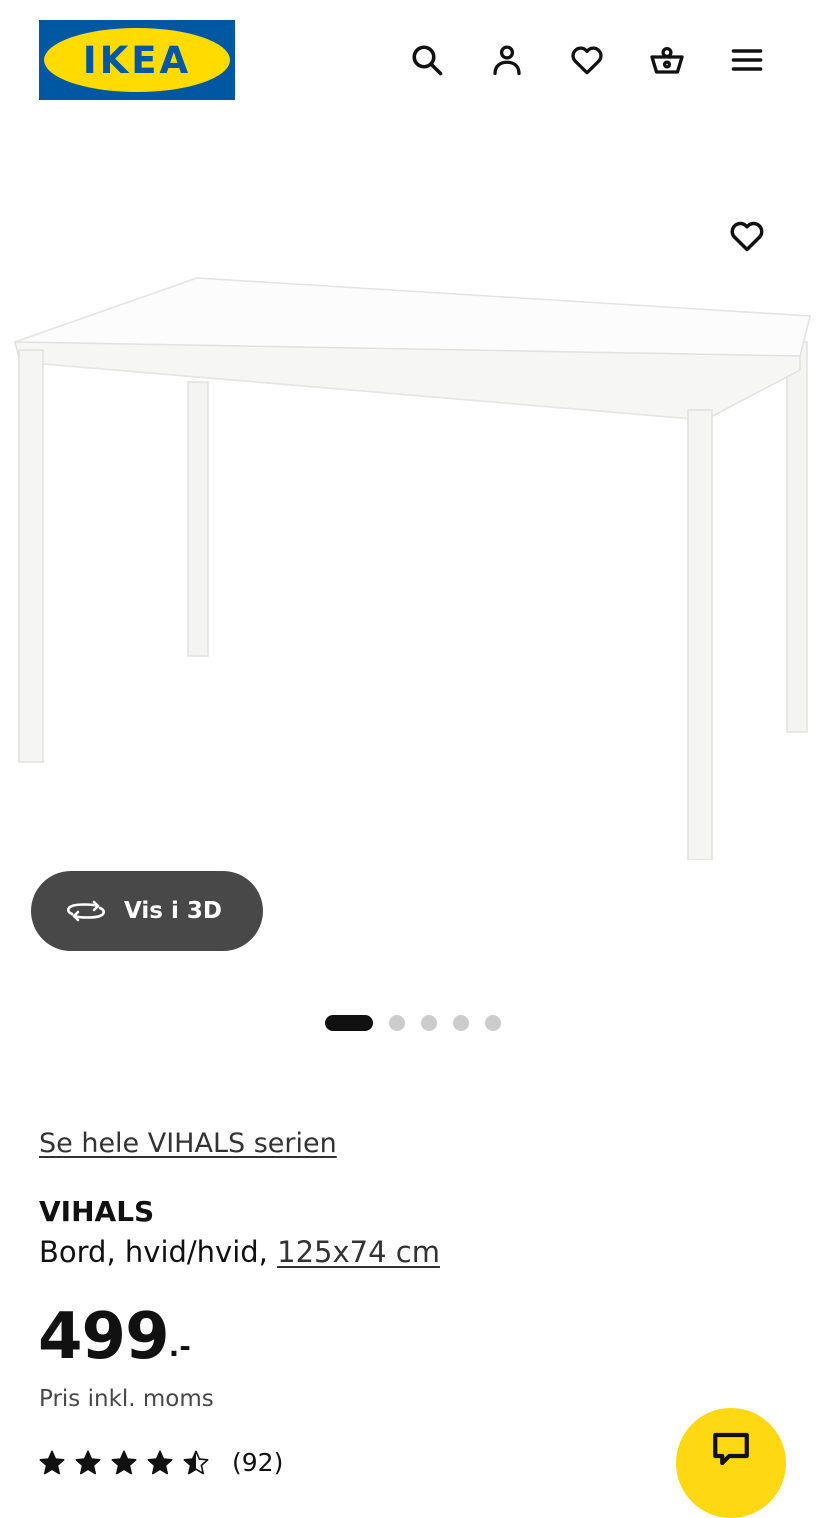 The width and height of the screenshot is (826, 1518). I want to click on image-pagination, so click(413, 1023).